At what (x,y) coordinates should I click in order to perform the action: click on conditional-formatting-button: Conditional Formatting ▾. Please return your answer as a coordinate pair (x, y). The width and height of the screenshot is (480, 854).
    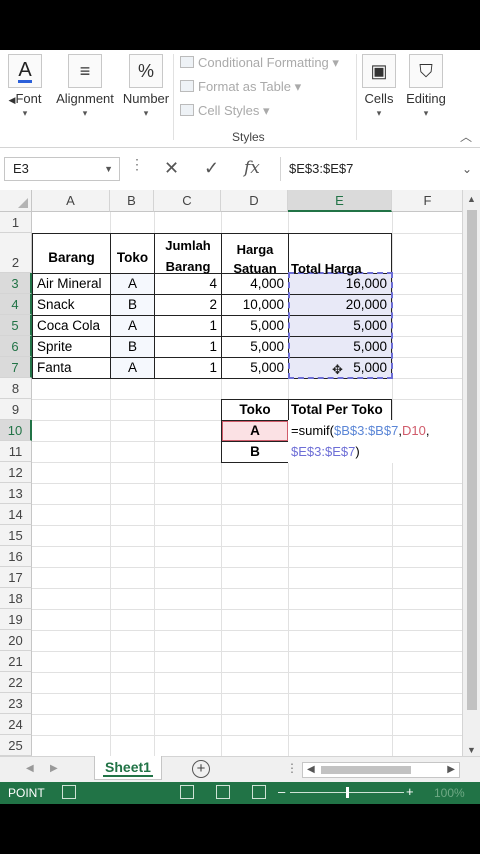
    Looking at the image, I should click on (259, 63).